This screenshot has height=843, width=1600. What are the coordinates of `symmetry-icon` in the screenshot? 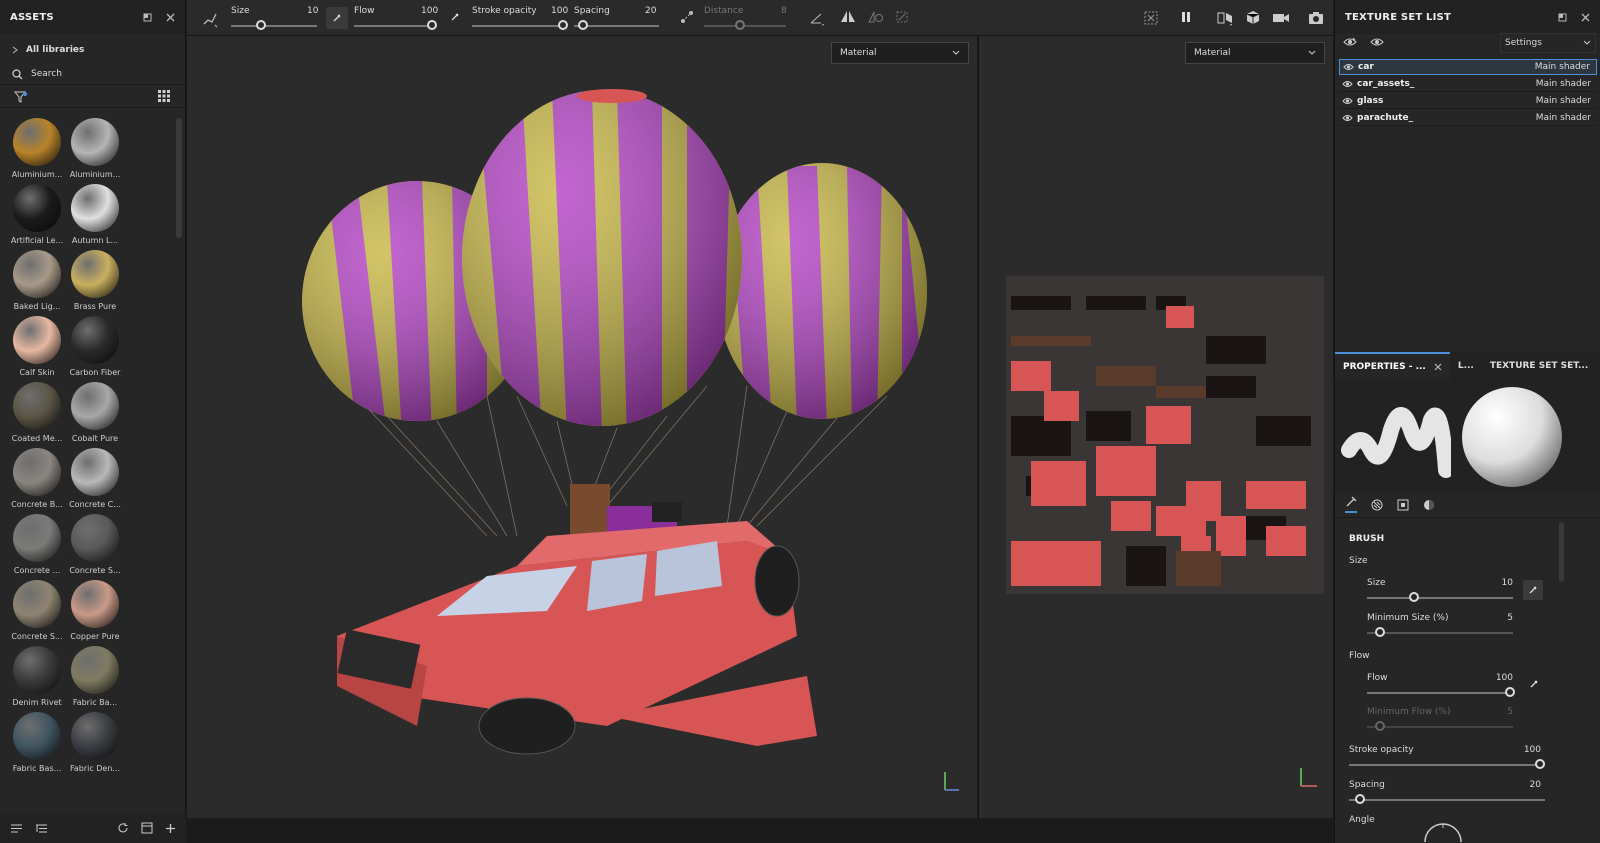 It's located at (848, 17).